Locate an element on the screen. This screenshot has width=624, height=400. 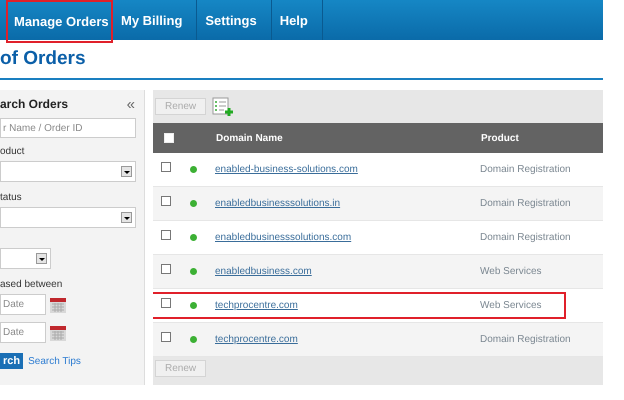
field-label: tatus is located at coordinates (11, 197).